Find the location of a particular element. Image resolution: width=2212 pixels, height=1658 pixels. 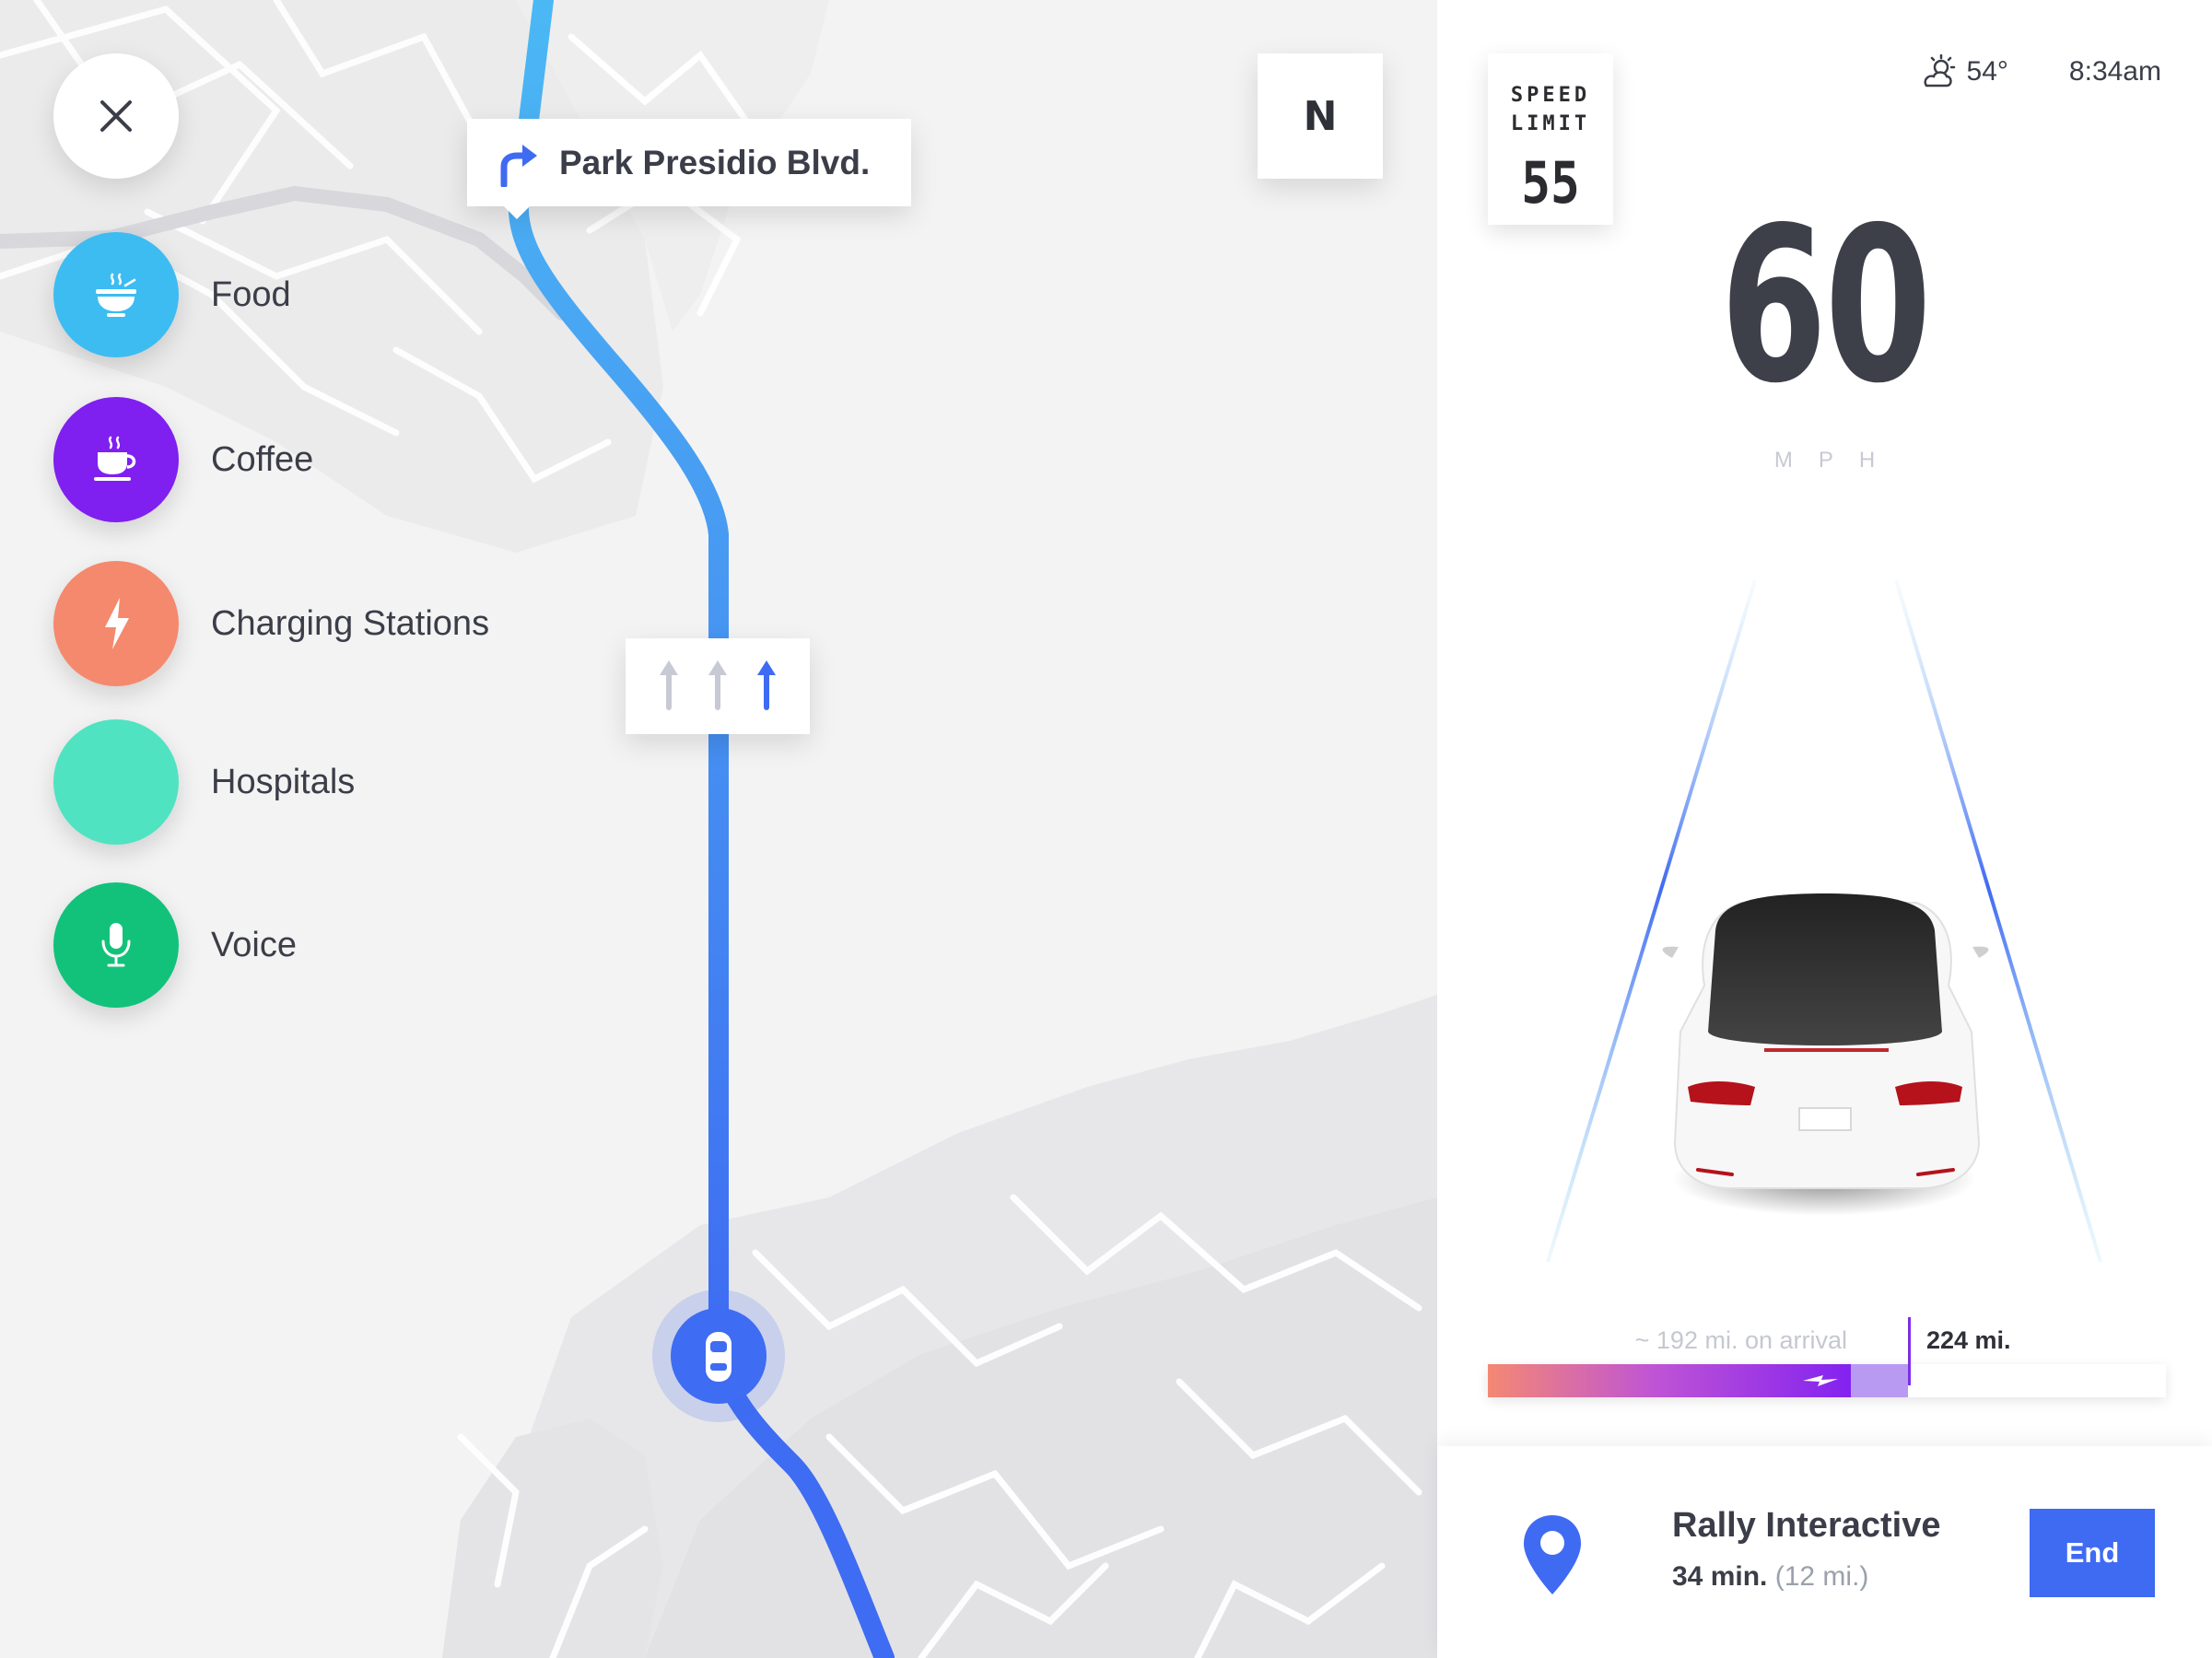

poi-food-circle is located at coordinates (116, 294).